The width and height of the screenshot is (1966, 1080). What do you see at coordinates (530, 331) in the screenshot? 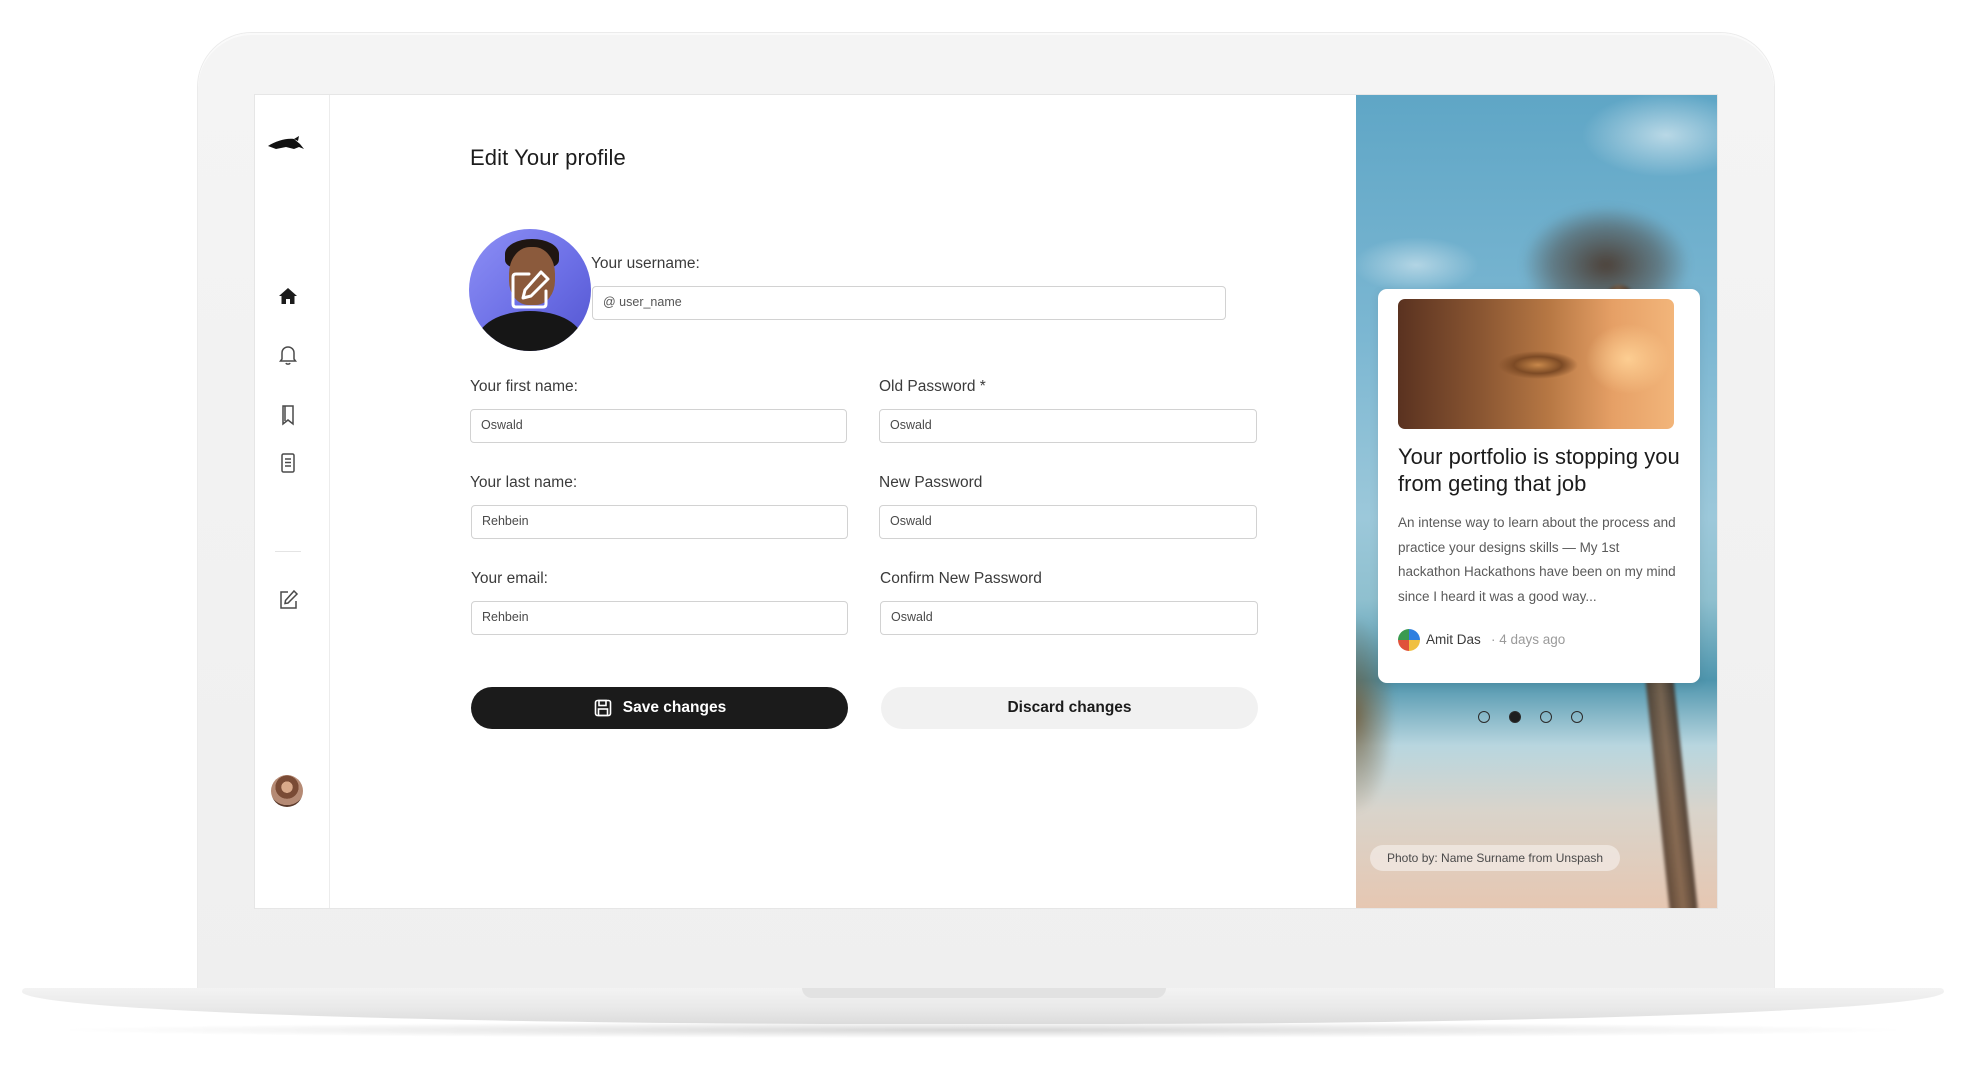
I see `profile-photo-shoulders` at bounding box center [530, 331].